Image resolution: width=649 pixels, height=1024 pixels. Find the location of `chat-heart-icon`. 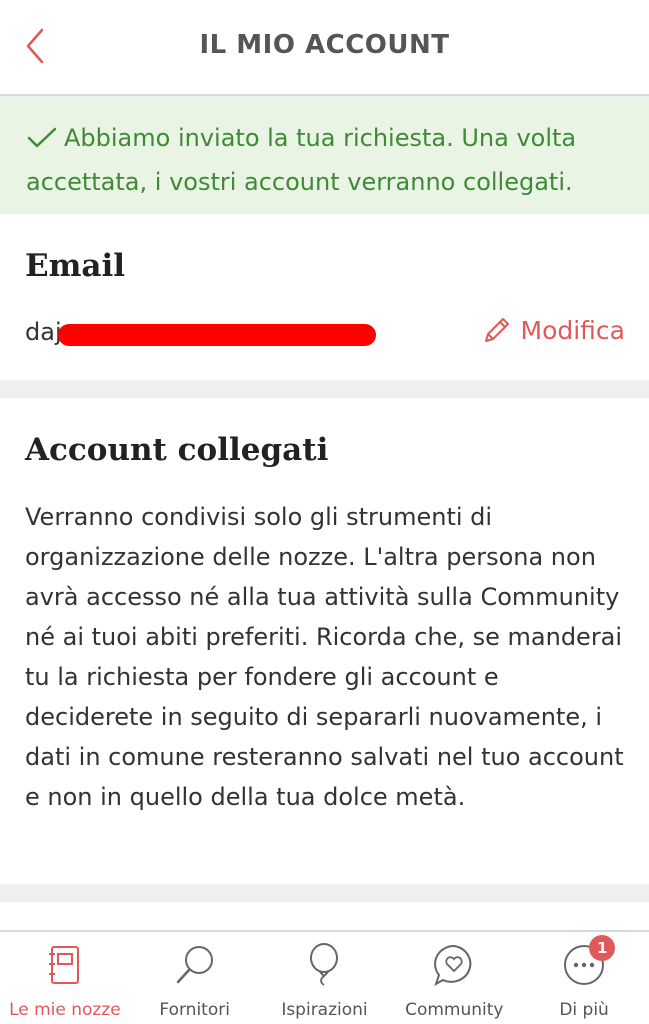

chat-heart-icon is located at coordinates (454, 965).